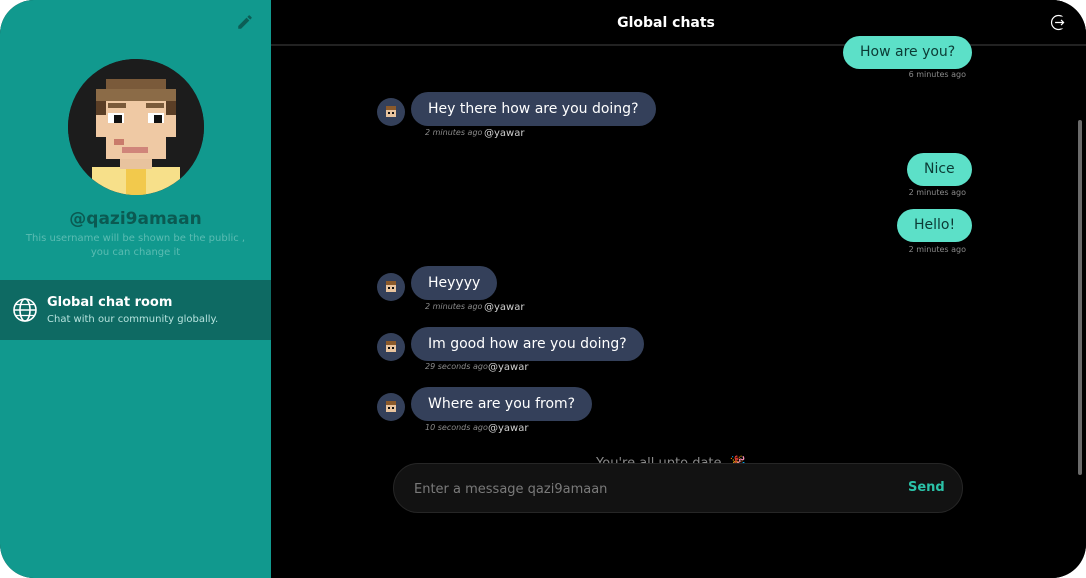  Describe the element at coordinates (649, 489) in the screenshot. I see `message-input` at that location.